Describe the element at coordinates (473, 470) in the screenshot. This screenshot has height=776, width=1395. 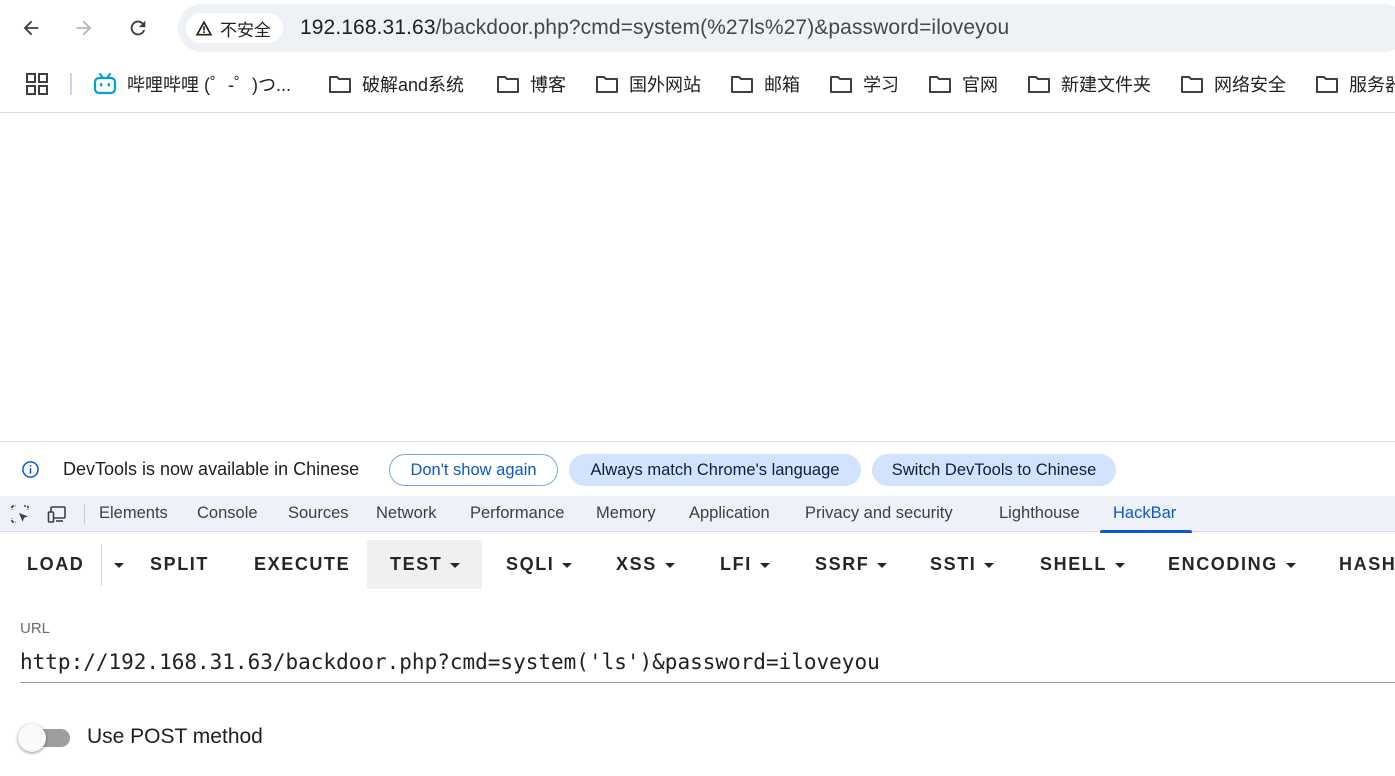
I see `dont-show-again-button: Don't show again` at that location.